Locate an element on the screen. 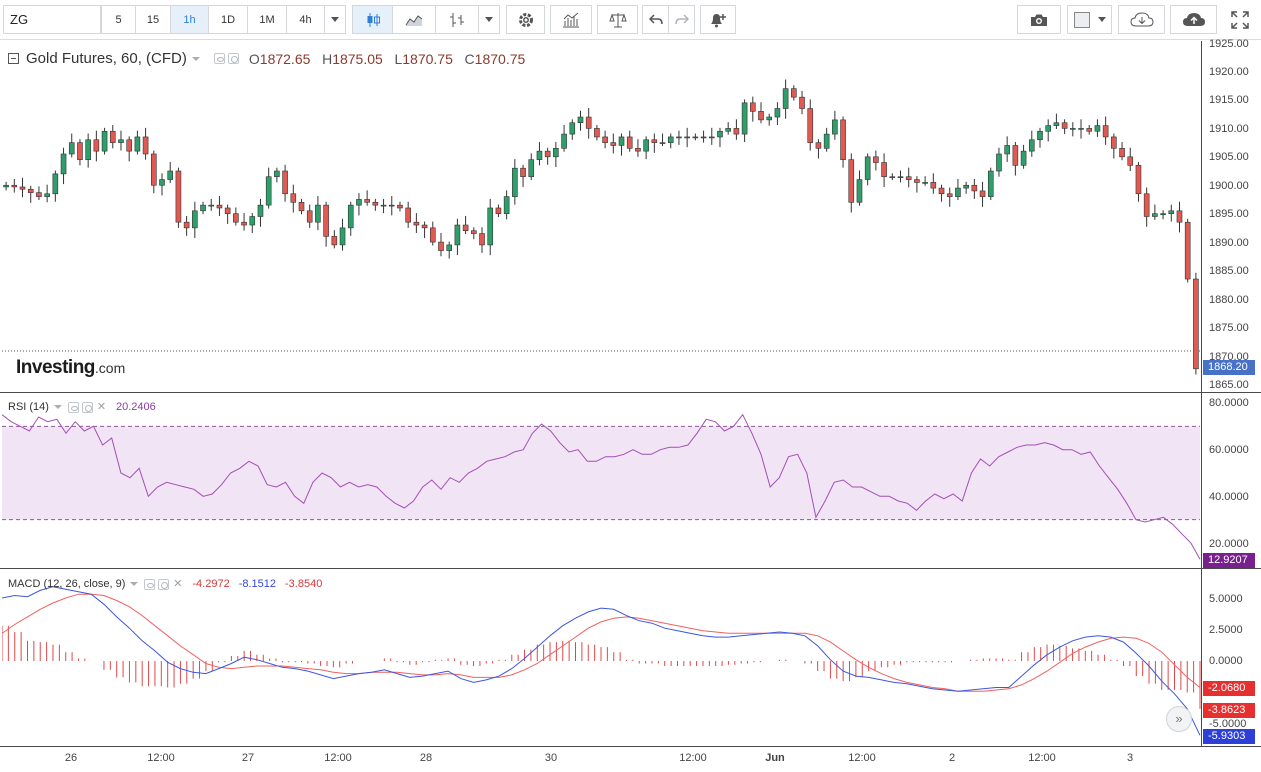 The height and width of the screenshot is (772, 1261). candlestick-icon is located at coordinates (373, 19).